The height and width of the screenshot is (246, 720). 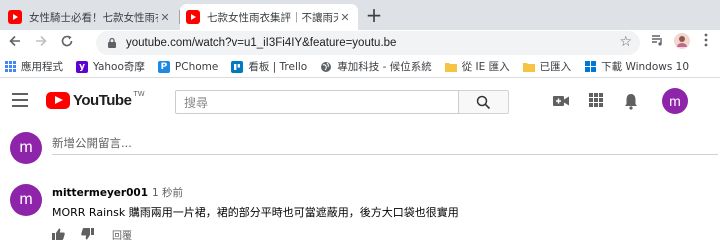 I want to click on bookmark-label: 已匯入, so click(x=555, y=67).